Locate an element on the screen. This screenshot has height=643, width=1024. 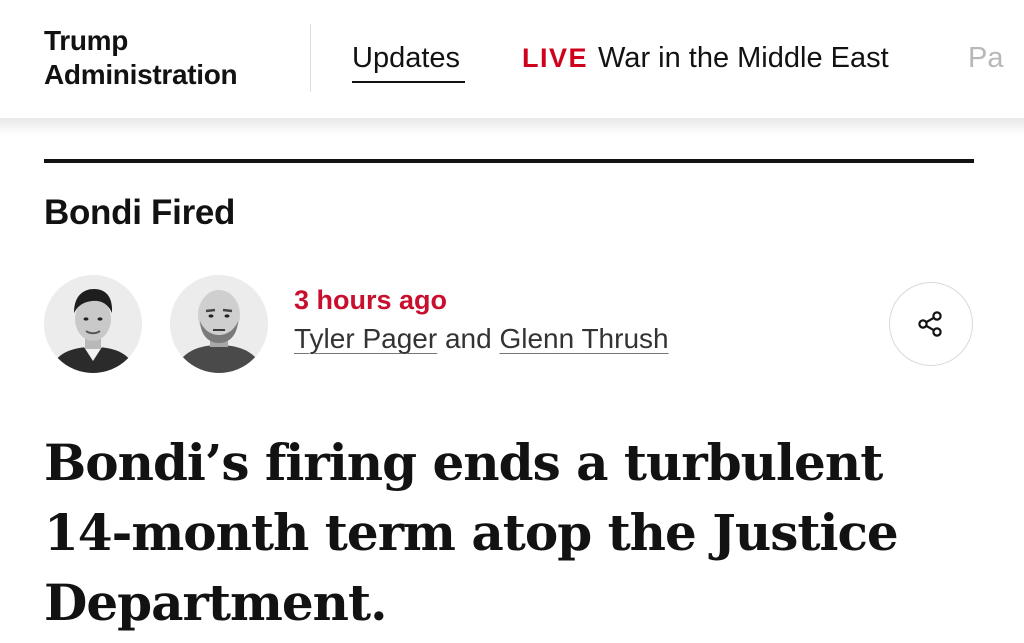
nav-link-next-partial: Pa is located at coordinates (985, 58).